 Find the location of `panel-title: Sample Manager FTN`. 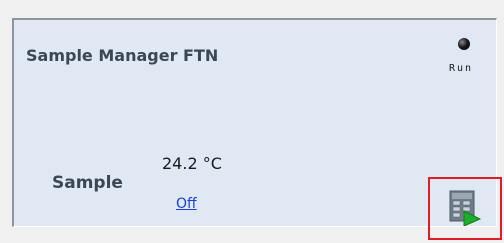

panel-title: Sample Manager FTN is located at coordinates (122, 55).